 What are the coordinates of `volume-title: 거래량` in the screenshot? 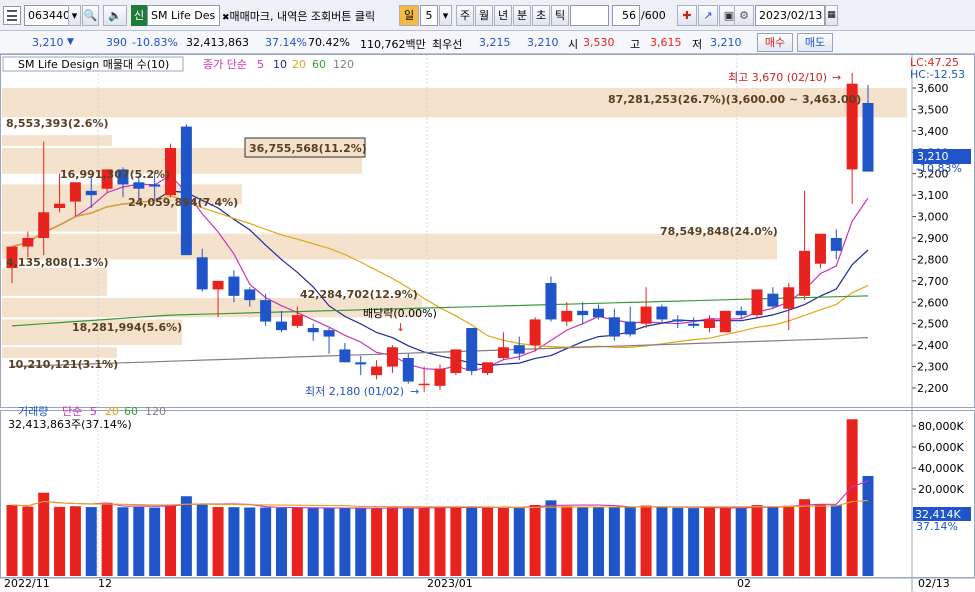 It's located at (33, 411).